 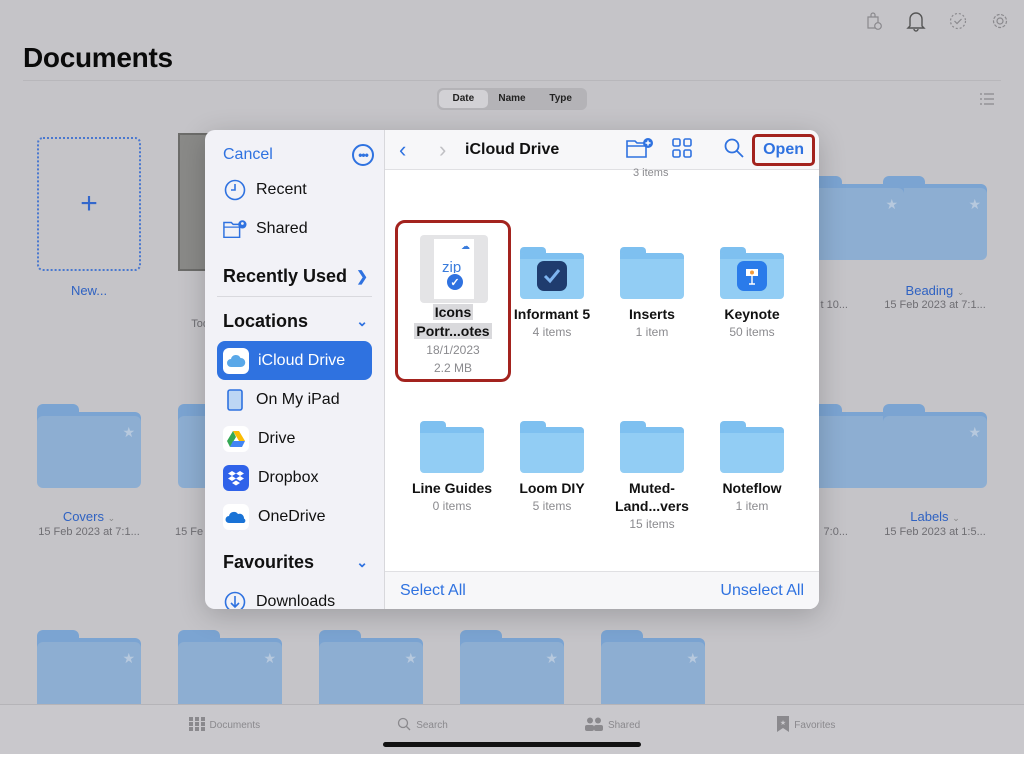 I want to click on folder-item-informant-5: Informant 5 4 items, so click(x=552, y=294).